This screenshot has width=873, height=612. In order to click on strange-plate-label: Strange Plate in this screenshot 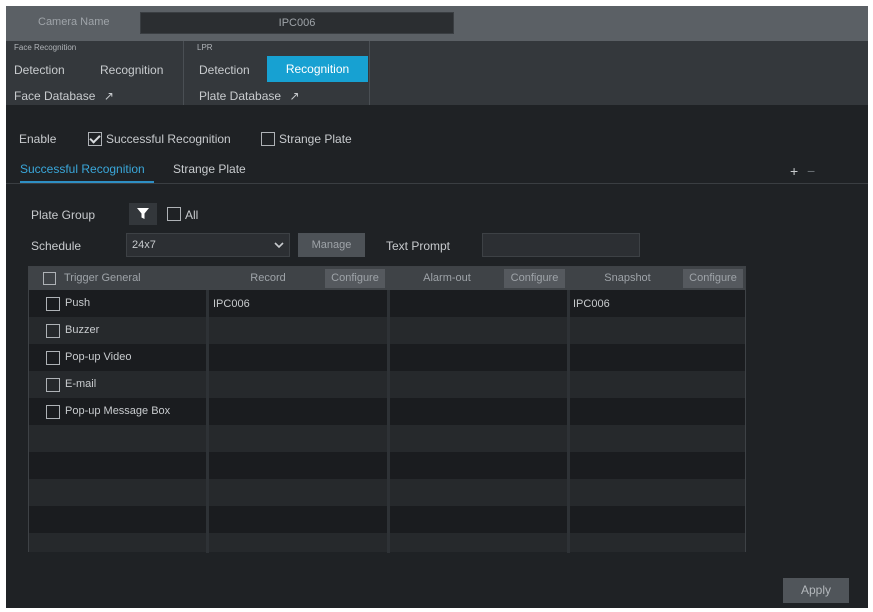, I will do `click(315, 139)`.